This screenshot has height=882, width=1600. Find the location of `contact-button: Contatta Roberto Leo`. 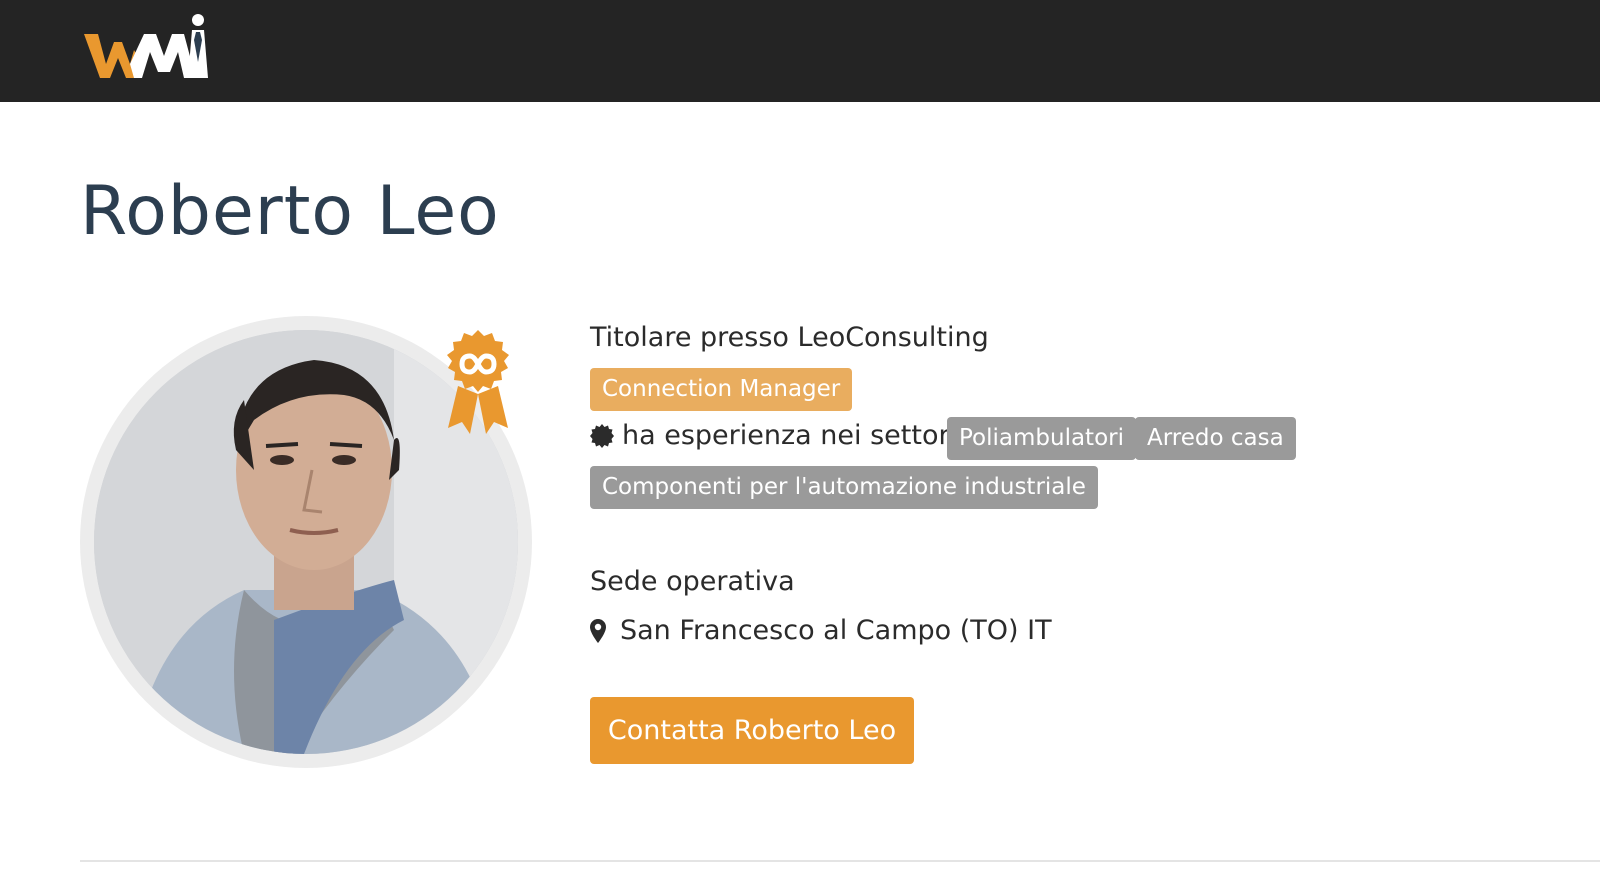

contact-button: Contatta Roberto Leo is located at coordinates (752, 730).